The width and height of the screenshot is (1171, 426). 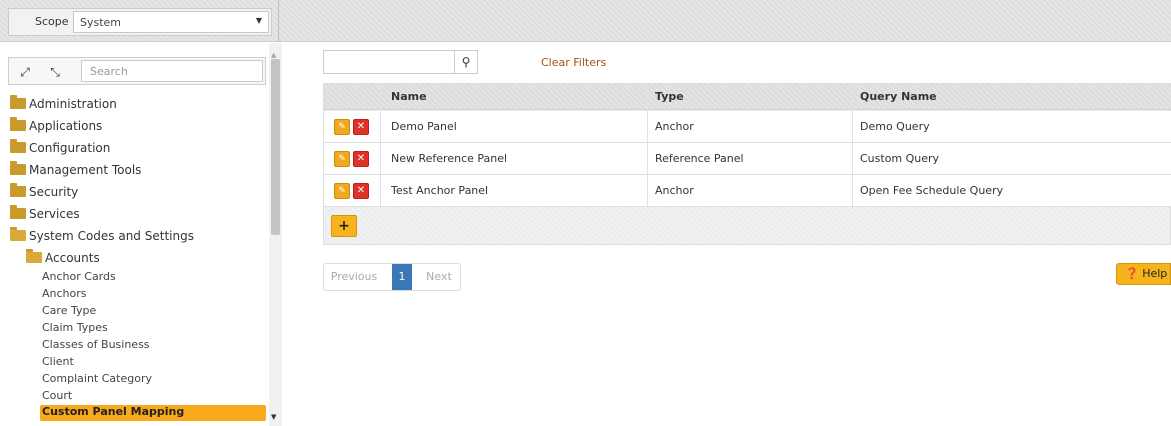 I want to click on scroll-down-icon: ▼, so click(x=273, y=417).